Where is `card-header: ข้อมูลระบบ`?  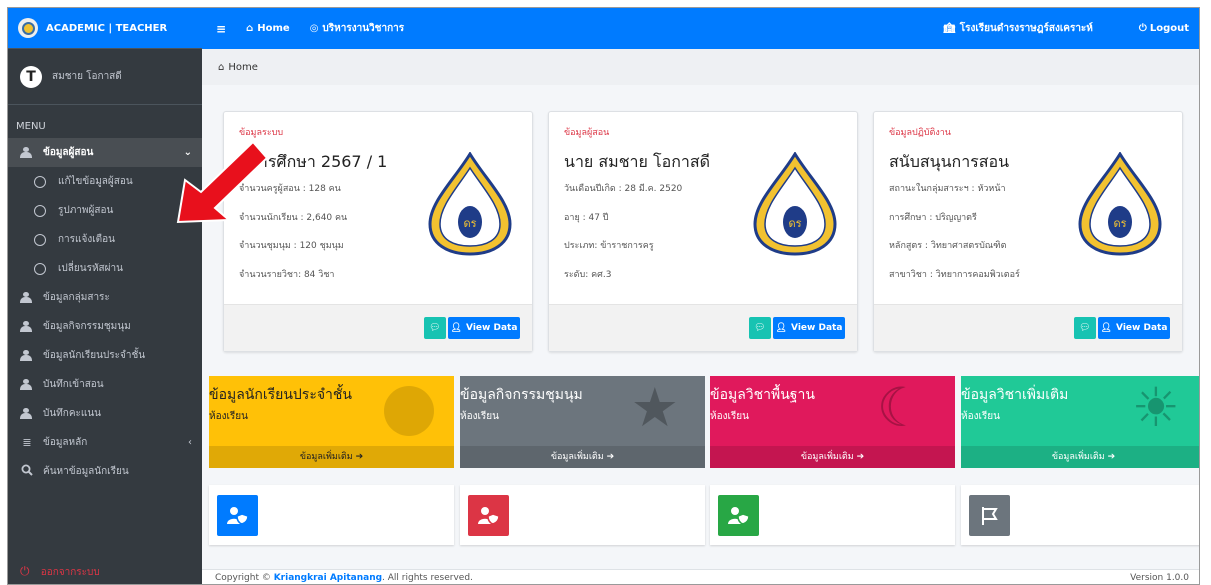
card-header: ข้อมูลระบบ is located at coordinates (261, 133).